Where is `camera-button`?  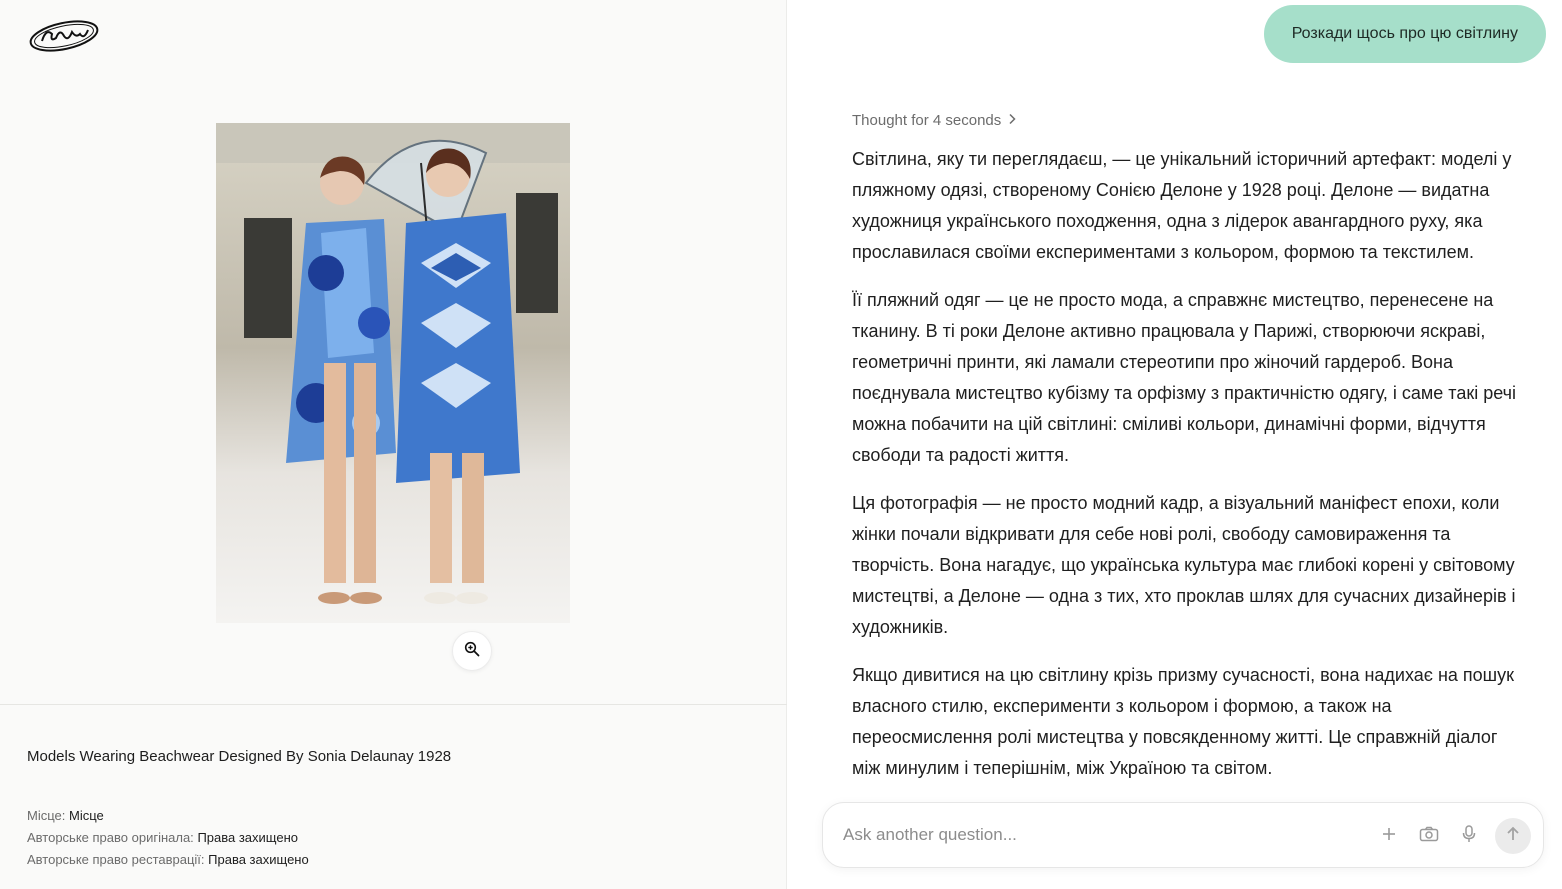 camera-button is located at coordinates (1429, 836).